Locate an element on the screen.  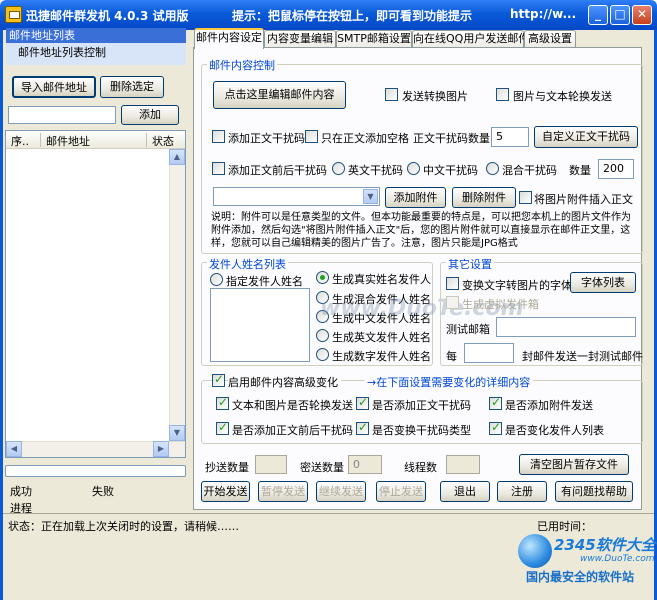
noise-count-input: 5 is located at coordinates (510, 137).